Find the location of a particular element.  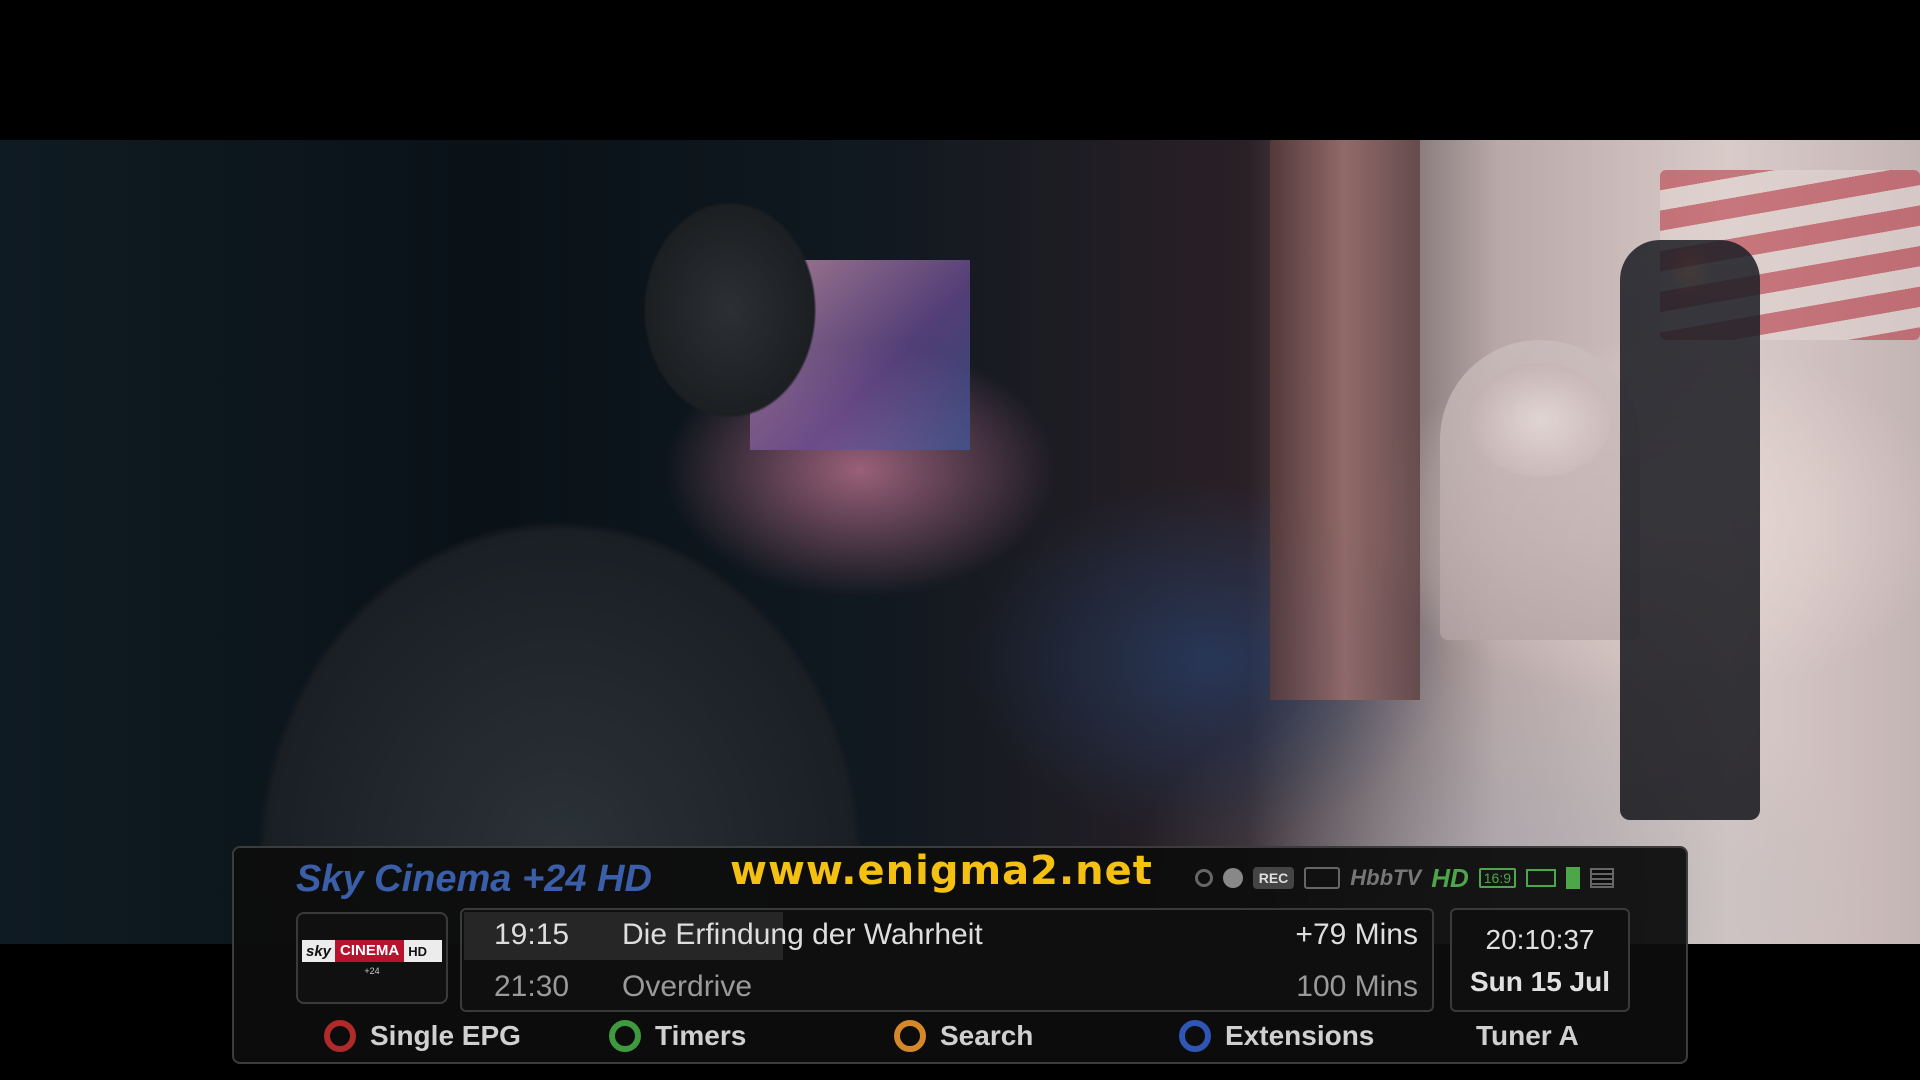

status-icons: REC HbbTV HD 16:9 is located at coordinates (1404, 877).